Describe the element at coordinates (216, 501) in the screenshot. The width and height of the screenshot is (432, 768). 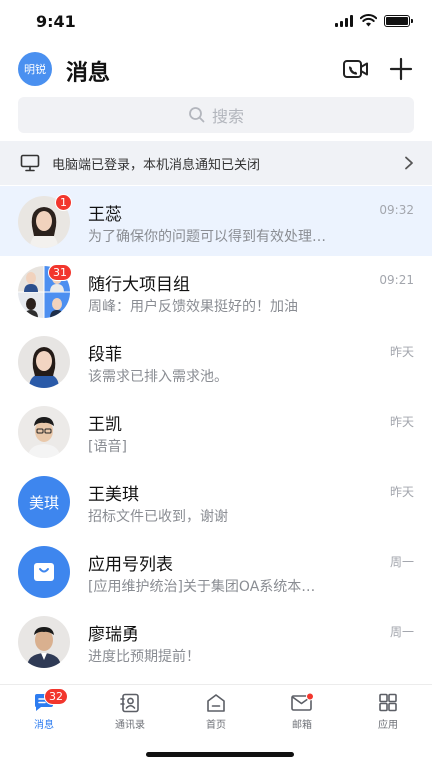
I see `chat-item-wang-meiqi: 美琪 王美琪 招标文件已收到，谢谢 昨天` at that location.